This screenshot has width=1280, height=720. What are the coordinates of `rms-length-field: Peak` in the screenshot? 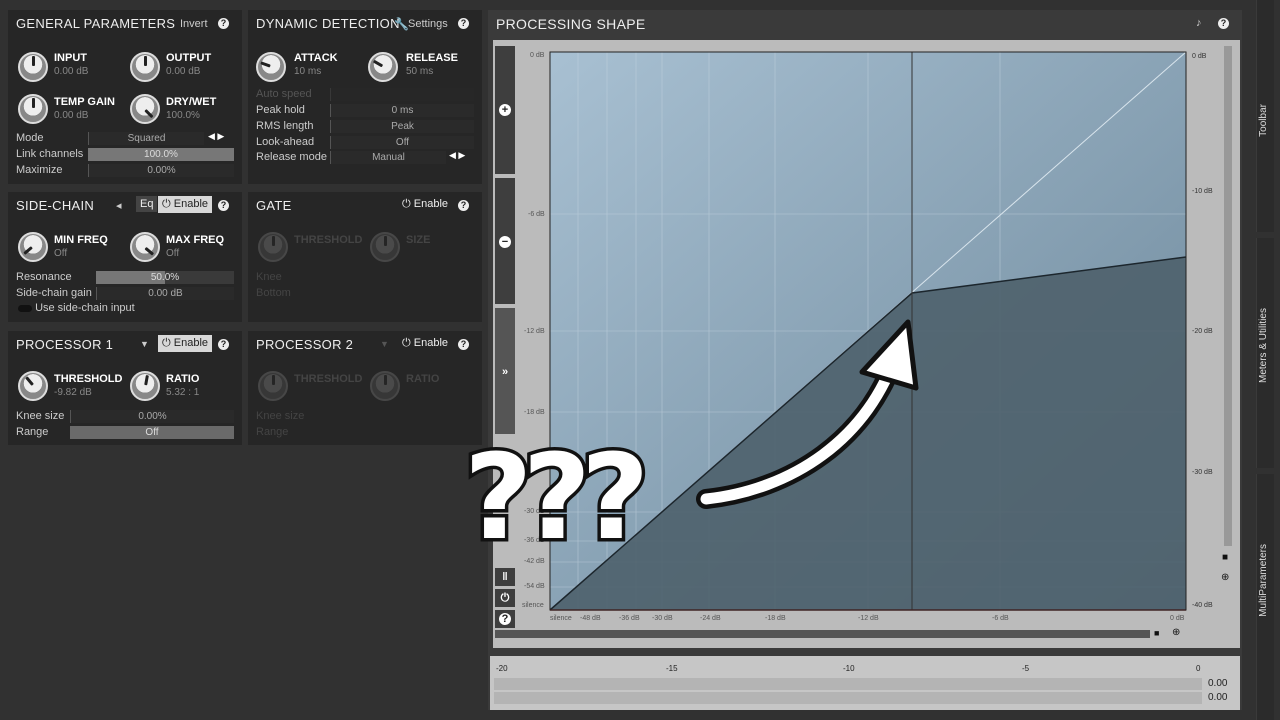 It's located at (402, 126).